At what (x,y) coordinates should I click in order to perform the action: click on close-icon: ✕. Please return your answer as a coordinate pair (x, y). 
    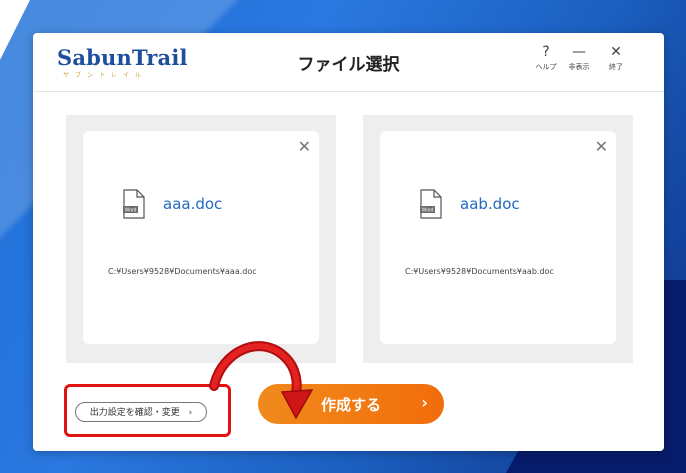
    Looking at the image, I should click on (616, 52).